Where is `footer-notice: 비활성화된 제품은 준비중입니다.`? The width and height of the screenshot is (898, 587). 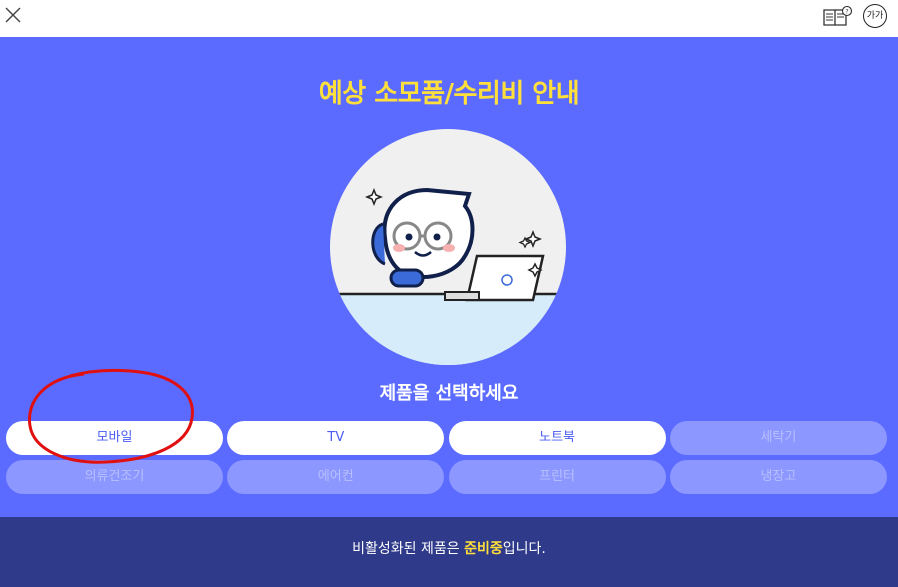
footer-notice: 비활성화된 제품은 준비중입니다. is located at coordinates (449, 552).